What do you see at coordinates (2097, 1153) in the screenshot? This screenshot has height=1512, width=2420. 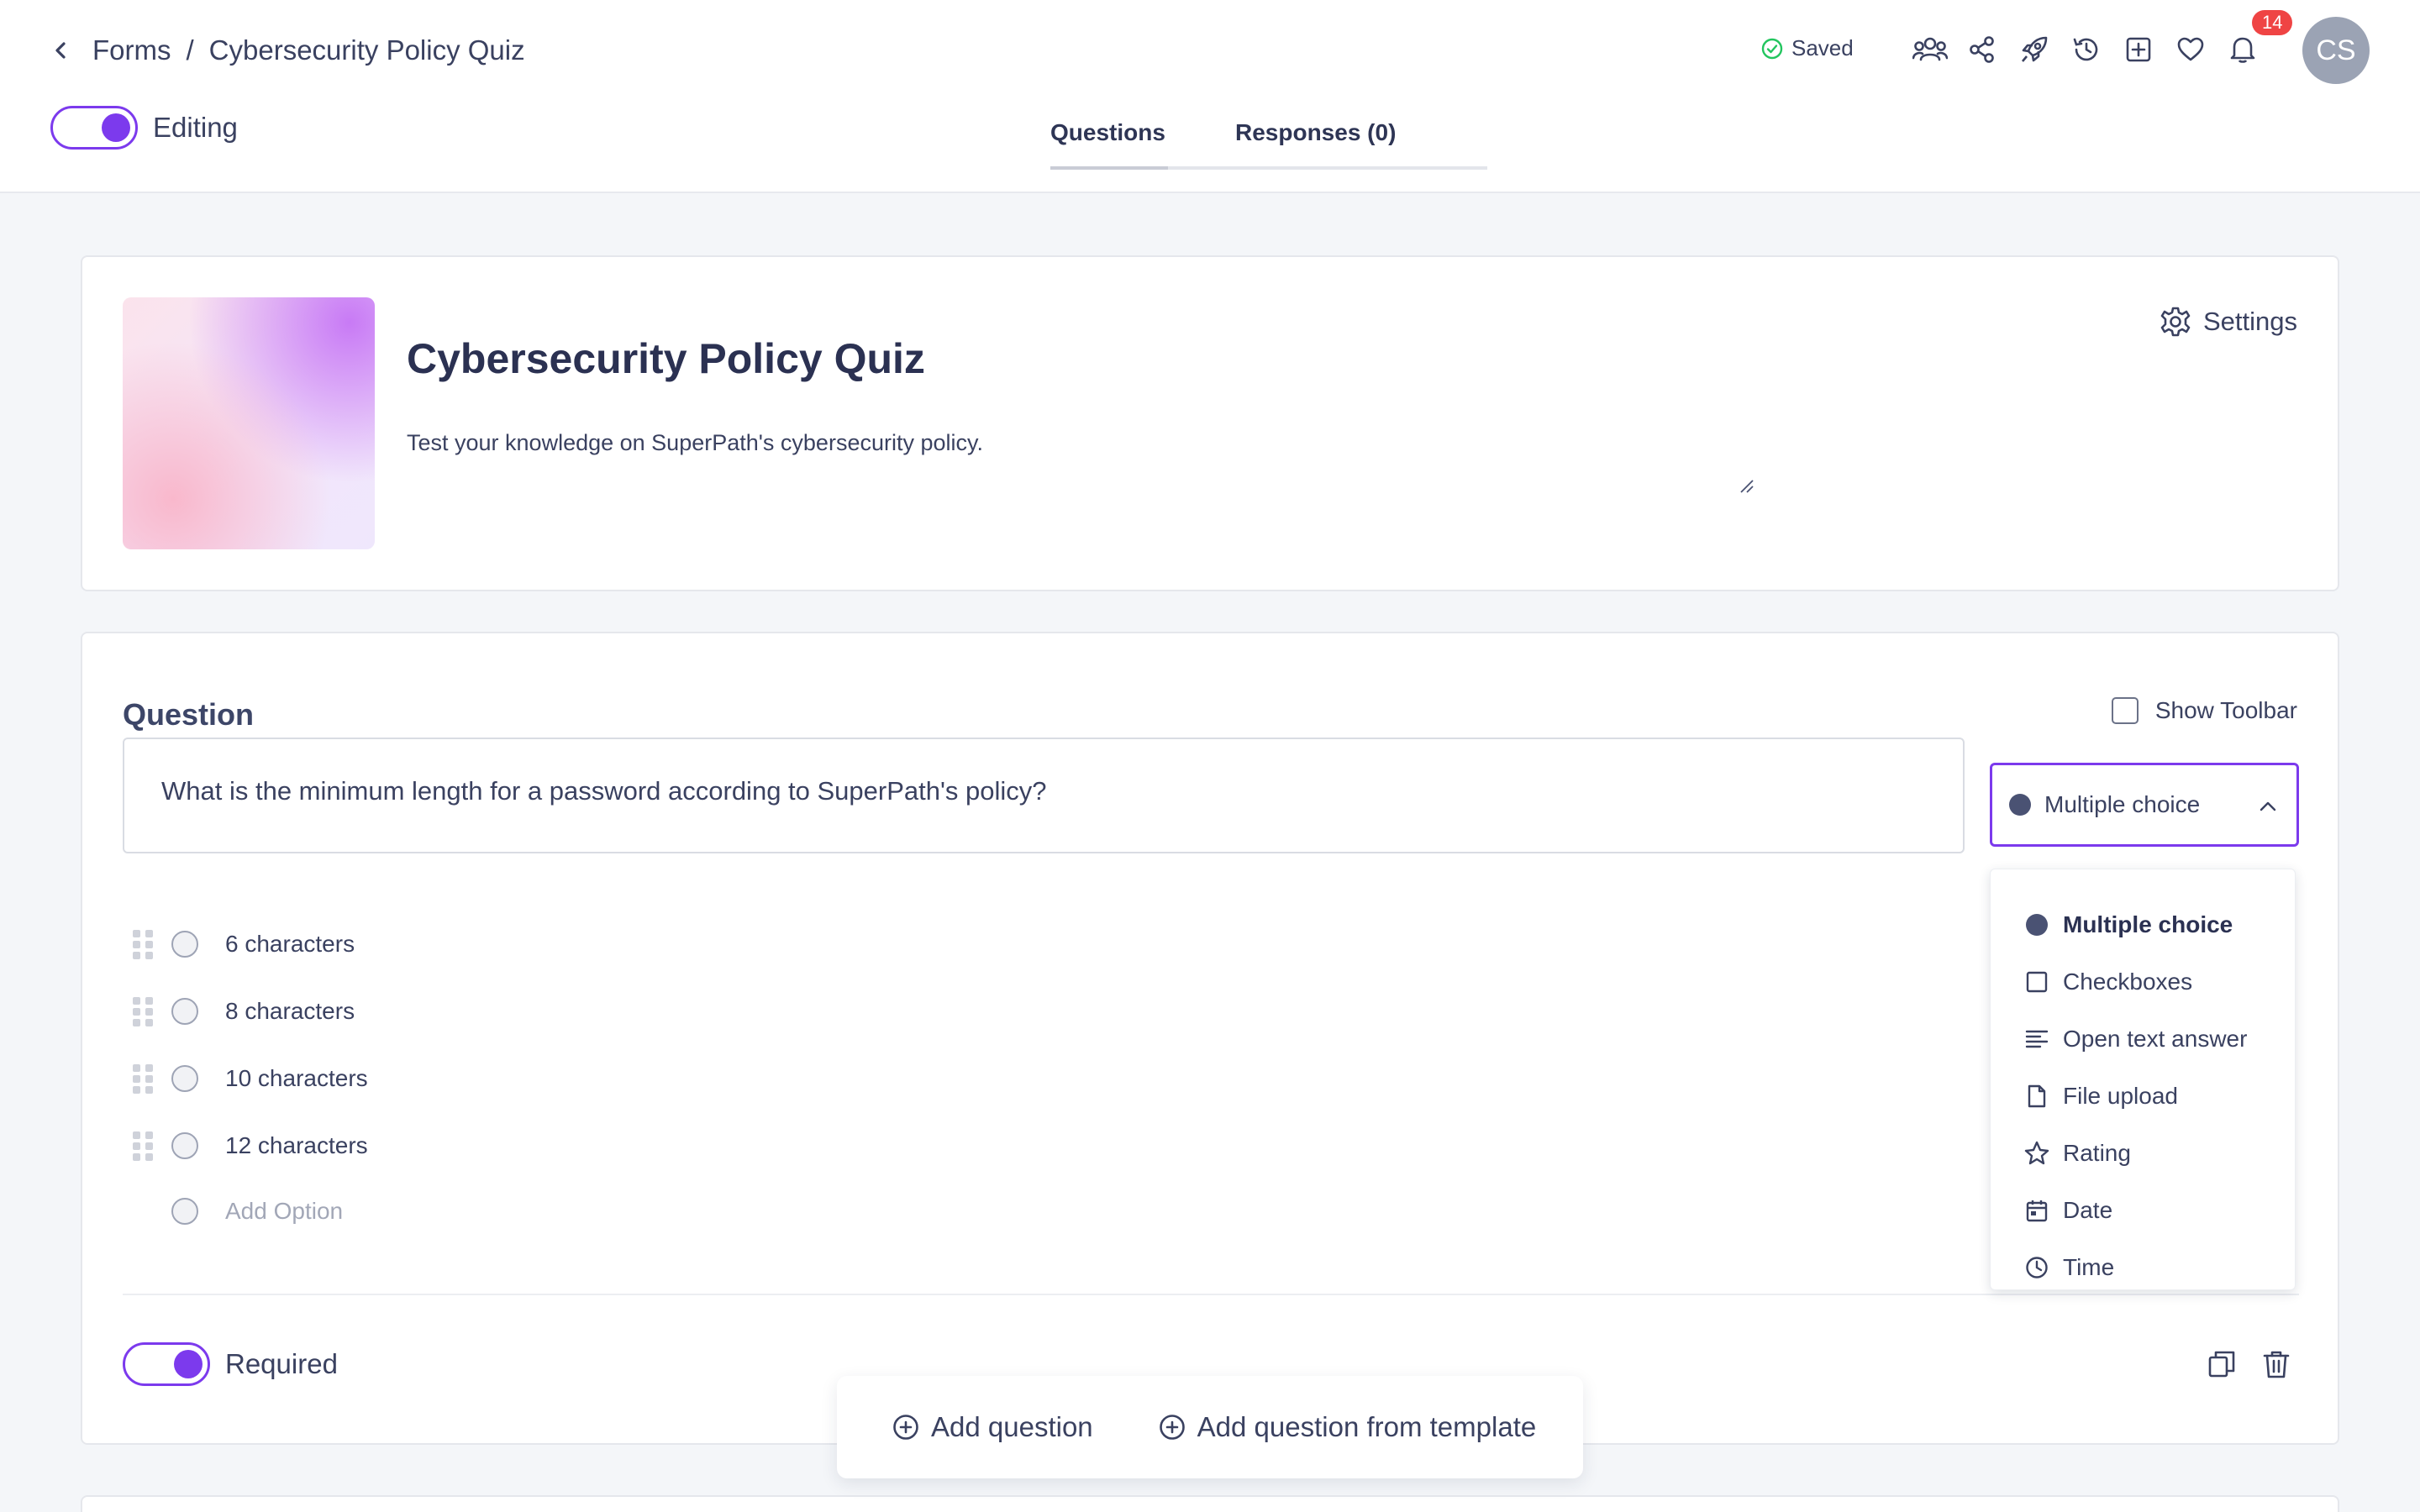 I see `menu-item-label: Rating` at bounding box center [2097, 1153].